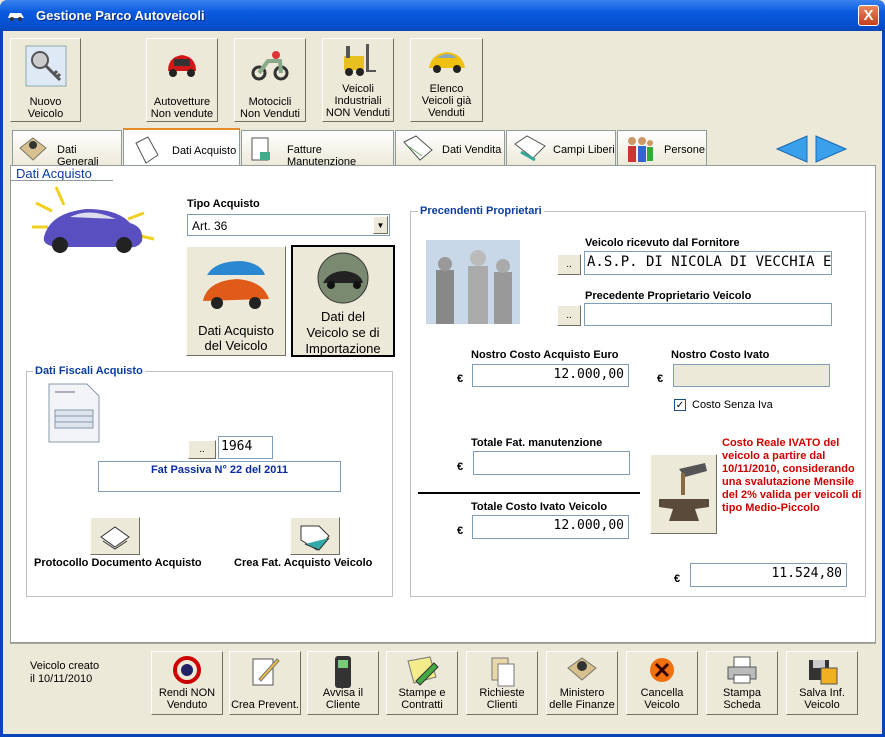 Image resolution: width=885 pixels, height=737 pixels. What do you see at coordinates (561, 148) in the screenshot?
I see `tab-campi-liberi: Campi Liberi` at bounding box center [561, 148].